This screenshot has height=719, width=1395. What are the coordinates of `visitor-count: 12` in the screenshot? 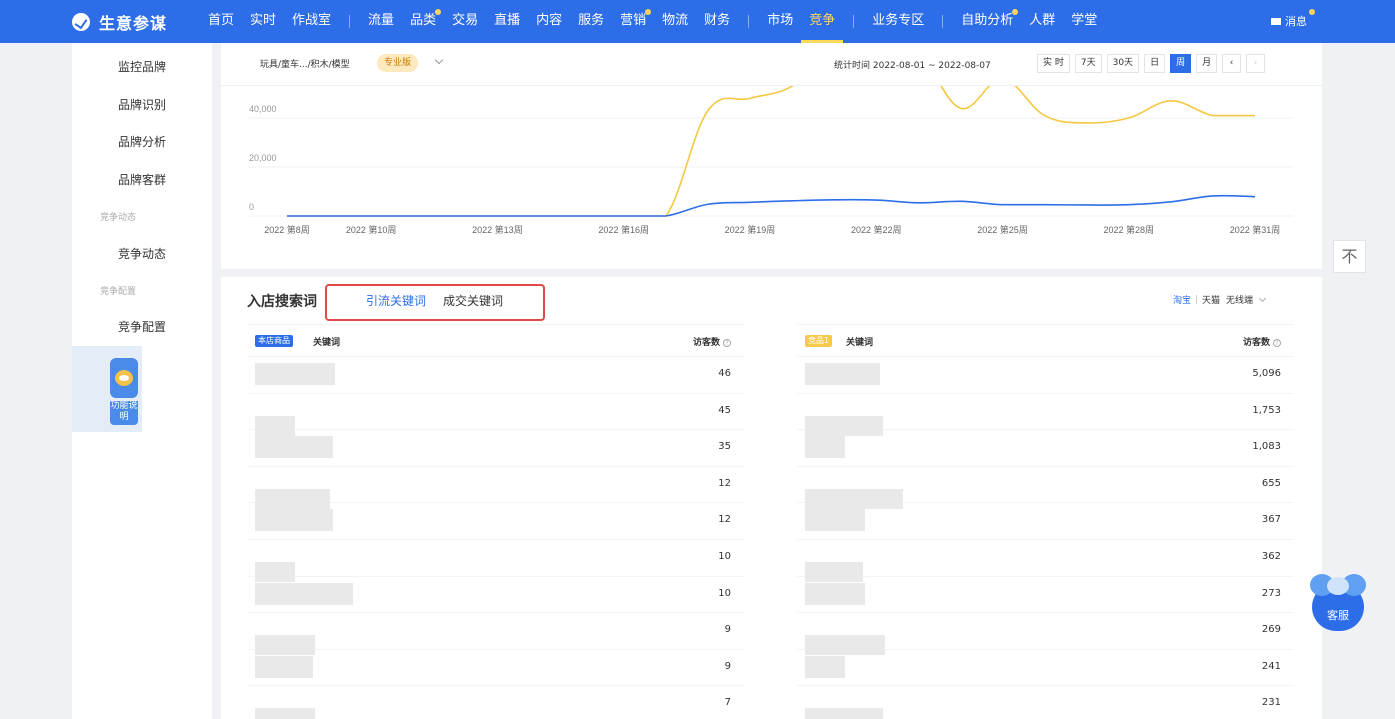 It's located at (724, 483).